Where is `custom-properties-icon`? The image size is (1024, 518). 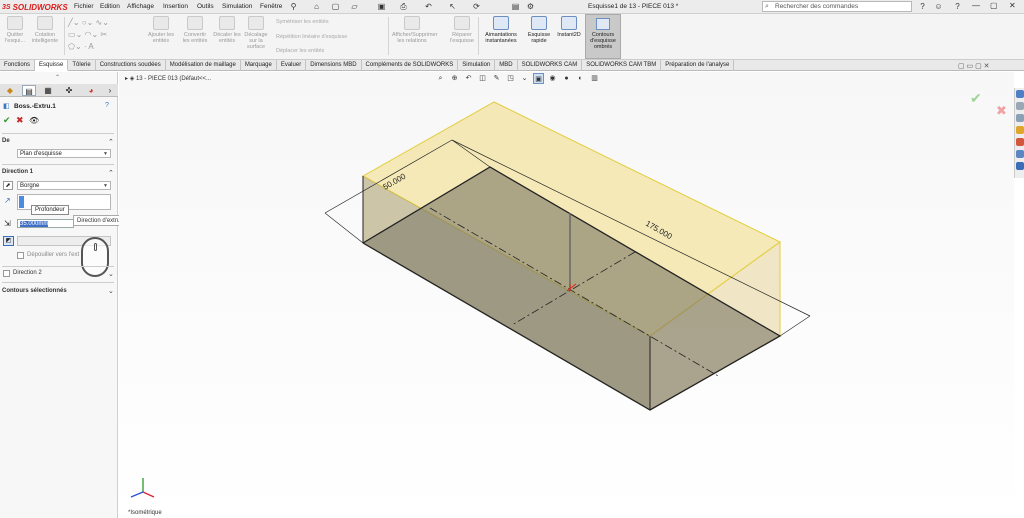
custom-properties-icon is located at coordinates (1020, 154).